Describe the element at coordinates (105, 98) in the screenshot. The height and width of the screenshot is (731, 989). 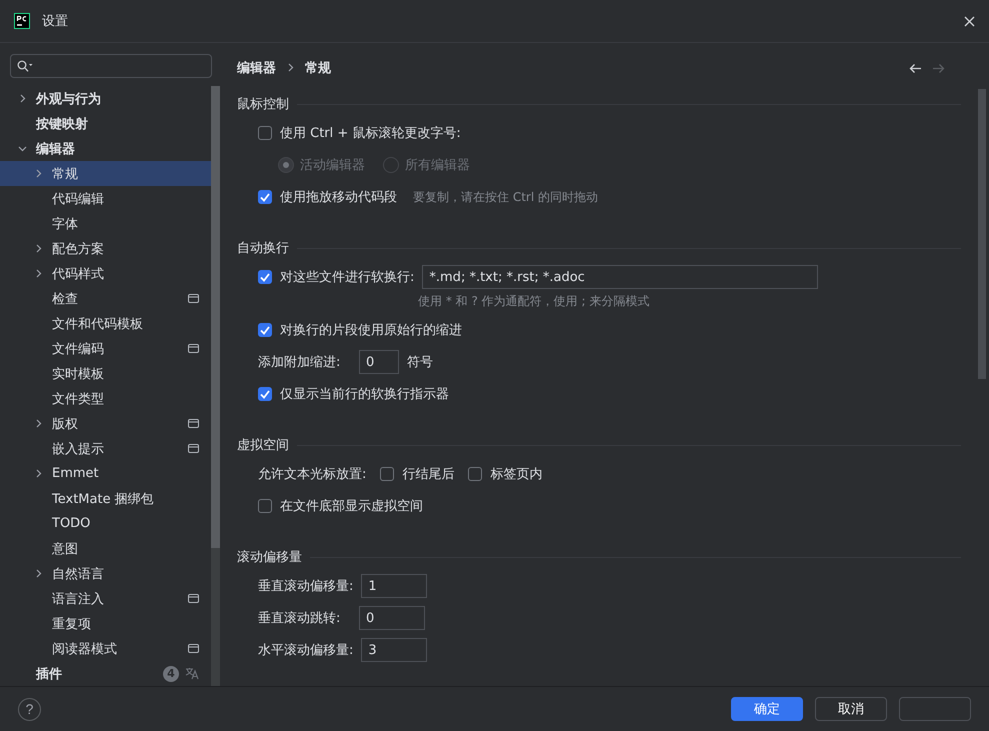
I see `sidebar-item: 外观与行为` at that location.